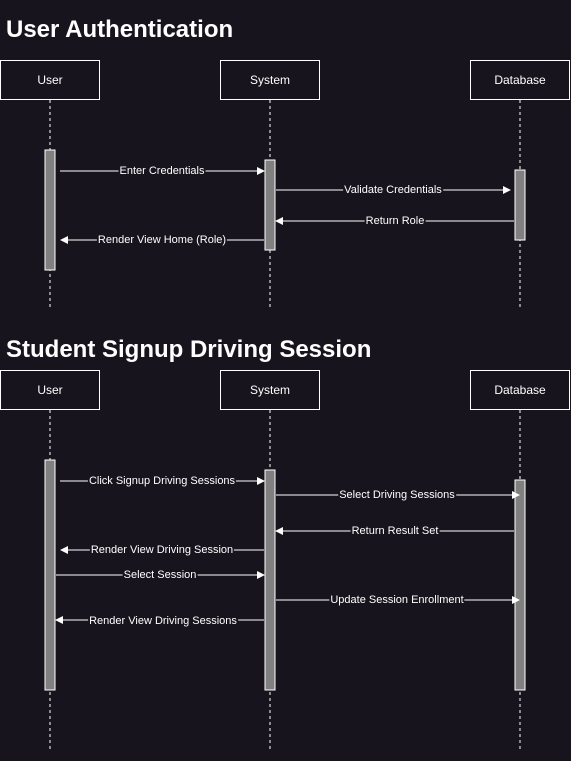  I want to click on message-label: Render View Driving Sessions, so click(163, 621).